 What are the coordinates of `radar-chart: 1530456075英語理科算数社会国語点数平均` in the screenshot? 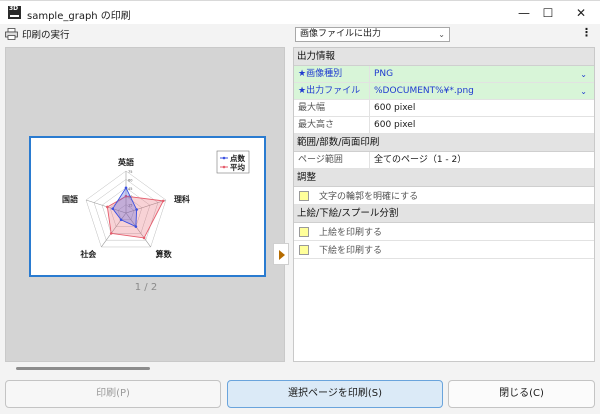 It's located at (156, 204).